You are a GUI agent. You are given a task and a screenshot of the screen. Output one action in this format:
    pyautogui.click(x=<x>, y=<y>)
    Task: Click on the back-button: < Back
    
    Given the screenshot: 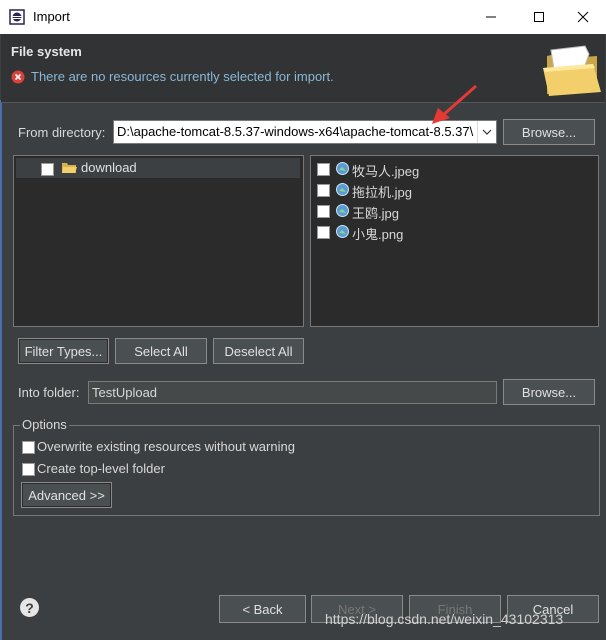 What is the action you would take?
    pyautogui.click(x=262, y=609)
    